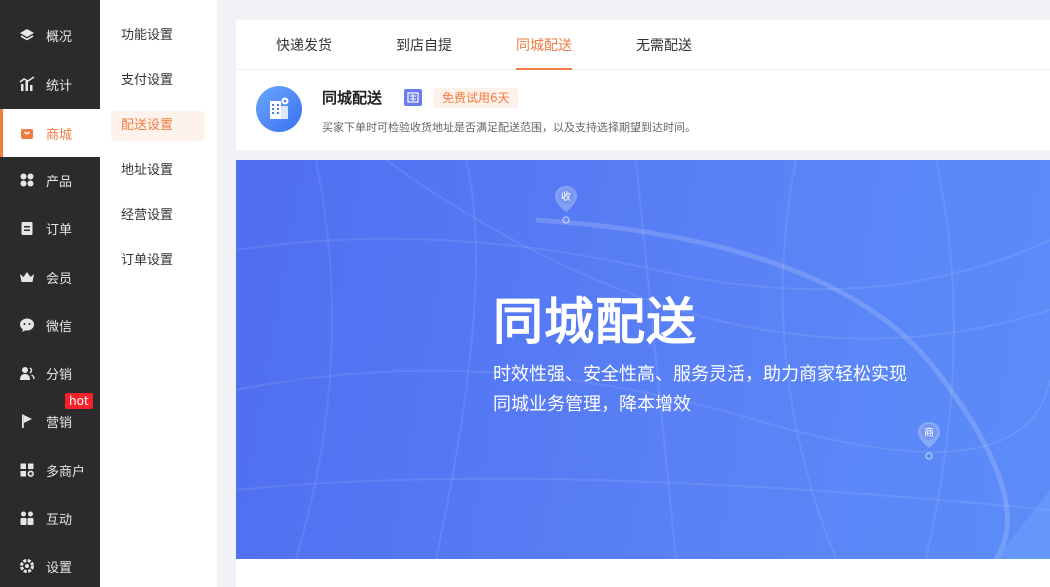 Image resolution: width=1050 pixels, height=587 pixels. Describe the element at coordinates (476, 98) in the screenshot. I see `trial-badge: 免费试用6天` at that location.